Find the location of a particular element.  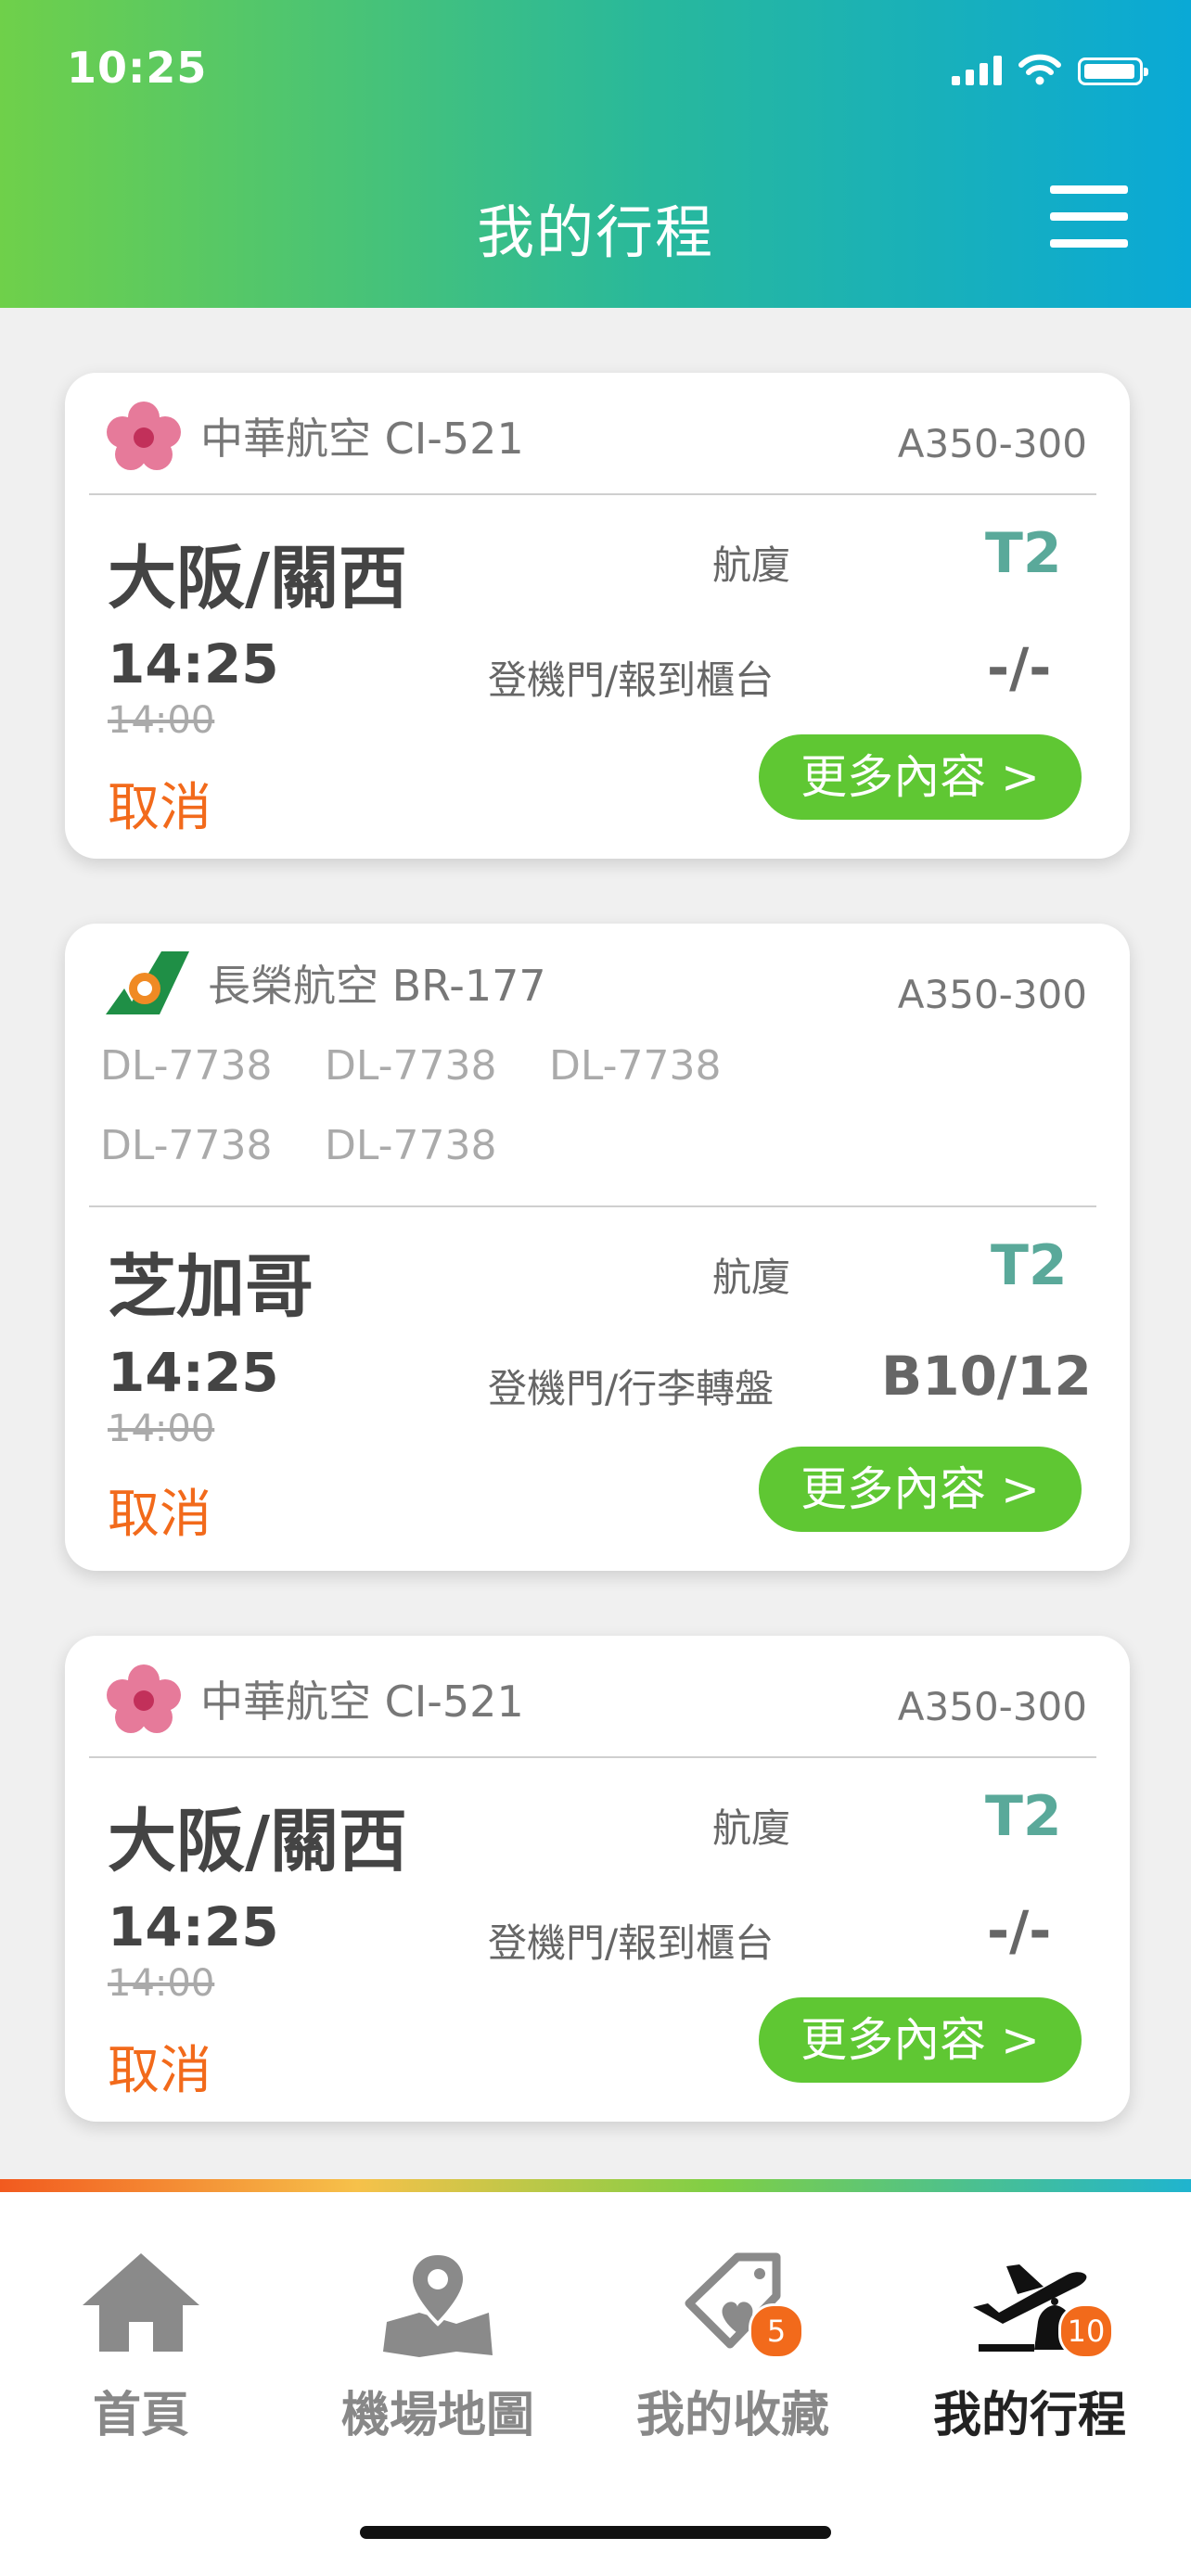

tab-label: 我的行程 is located at coordinates (1029, 2415).